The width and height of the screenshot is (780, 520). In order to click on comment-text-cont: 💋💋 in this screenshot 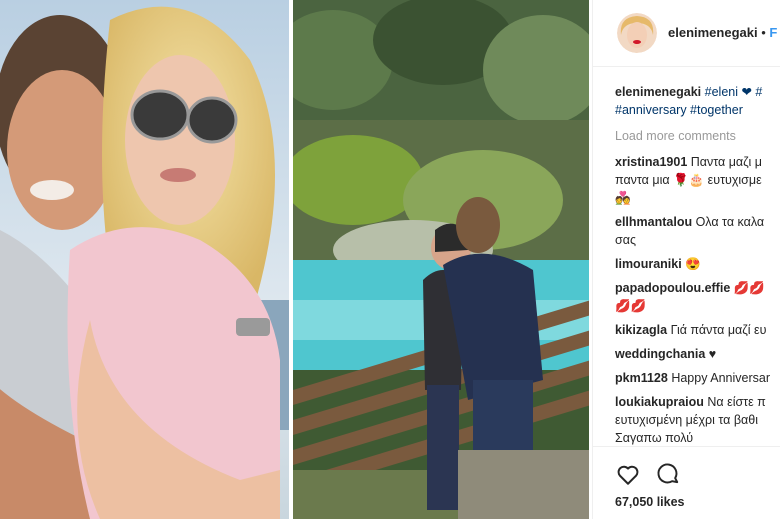, I will do `click(631, 306)`.